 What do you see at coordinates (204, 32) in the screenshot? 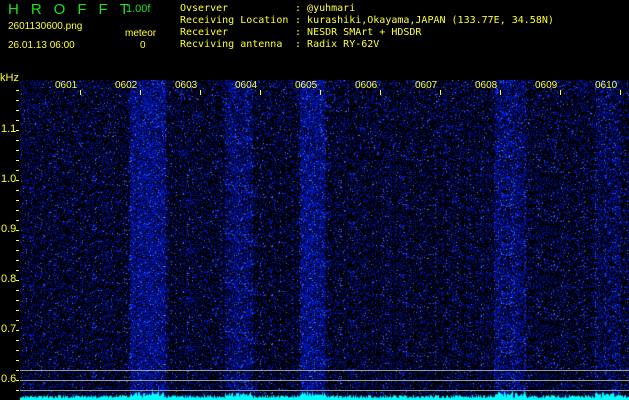
I see `info-label: Receiver` at bounding box center [204, 32].